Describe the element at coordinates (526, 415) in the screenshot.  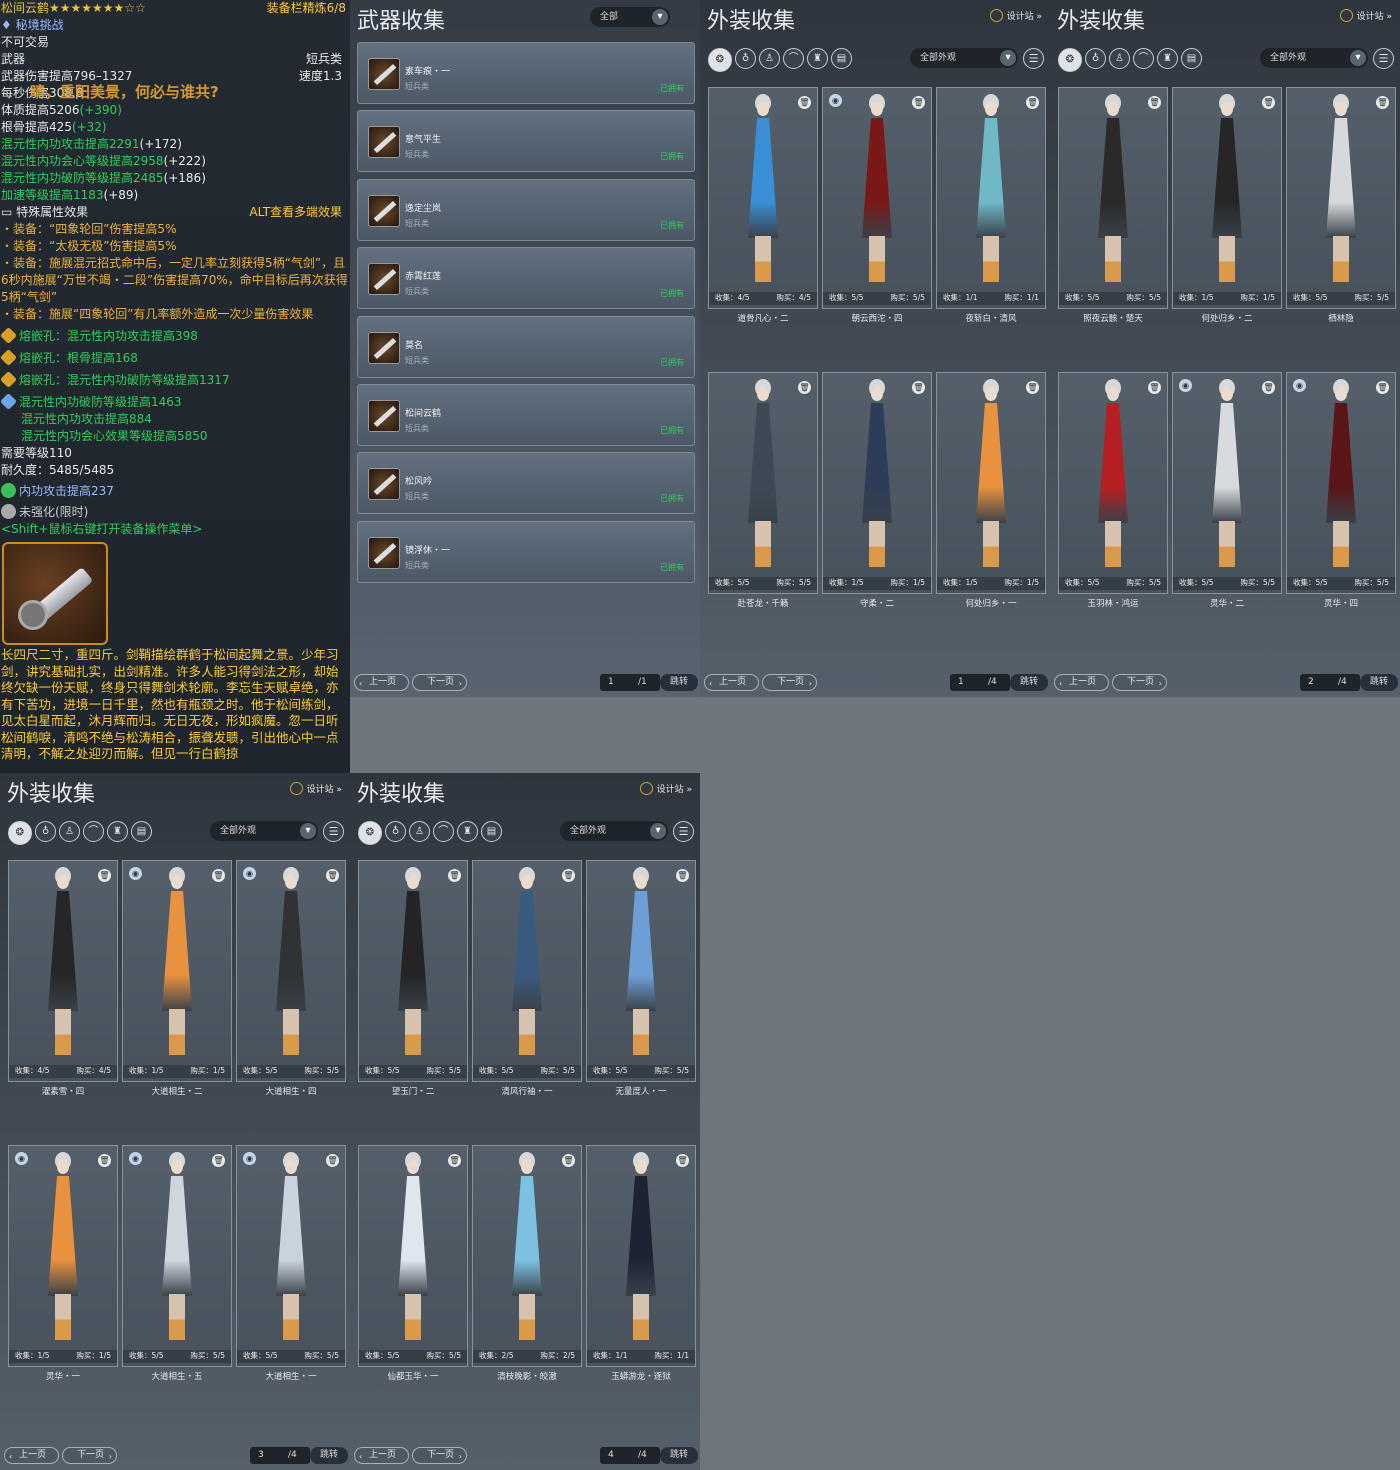
I see `weapon-item: 松间云鹤 短兵类 已拥有` at that location.